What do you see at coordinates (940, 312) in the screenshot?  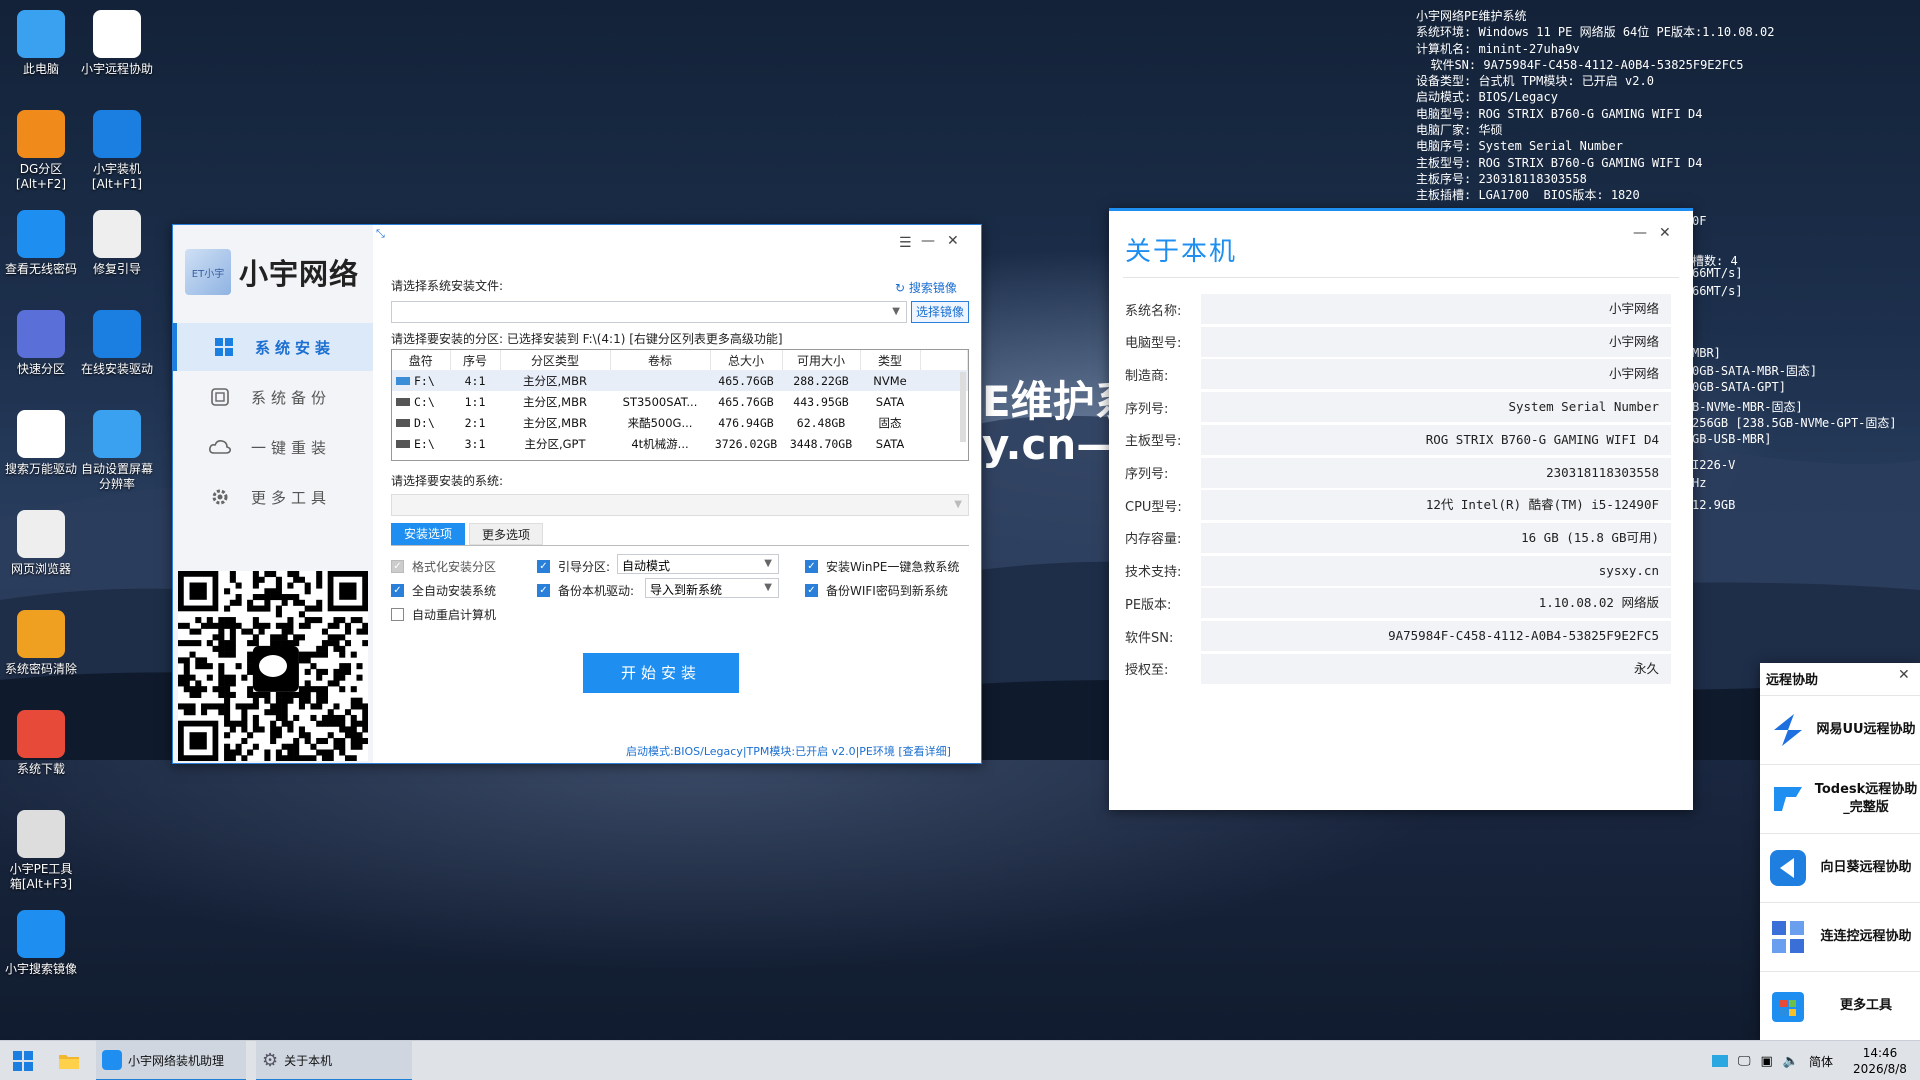 I see `select-image-button: 选择镜像` at bounding box center [940, 312].